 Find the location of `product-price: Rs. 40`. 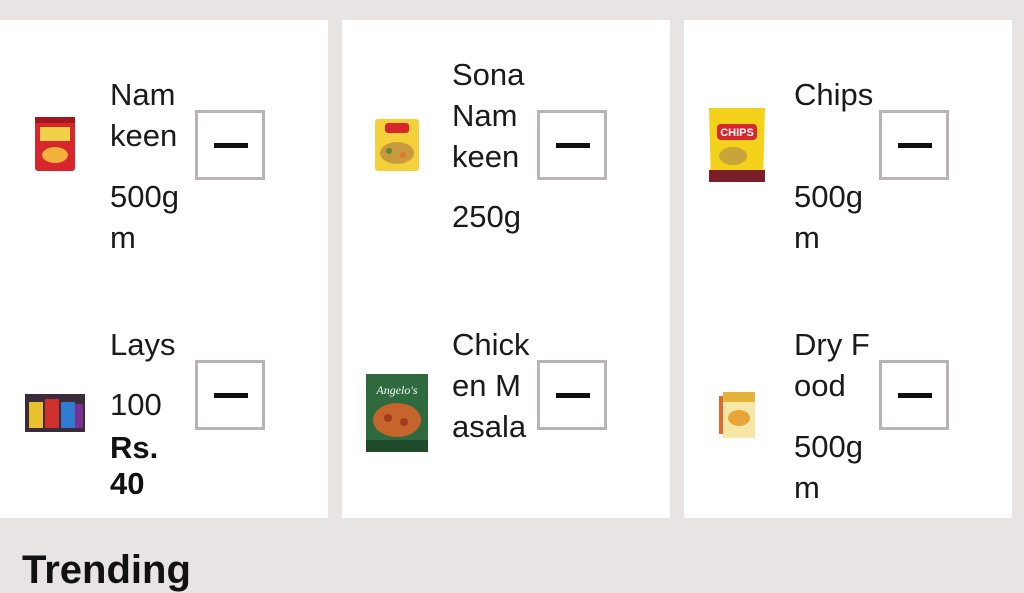

product-price: Rs. 40 is located at coordinates (134, 465).